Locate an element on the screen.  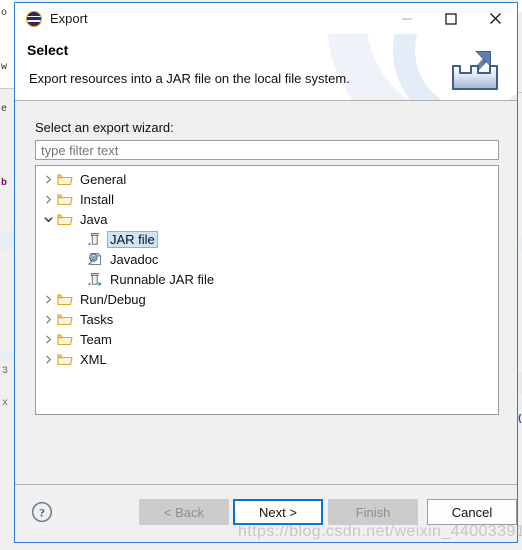
tree-item-label: Javadoc is located at coordinates (134, 259).